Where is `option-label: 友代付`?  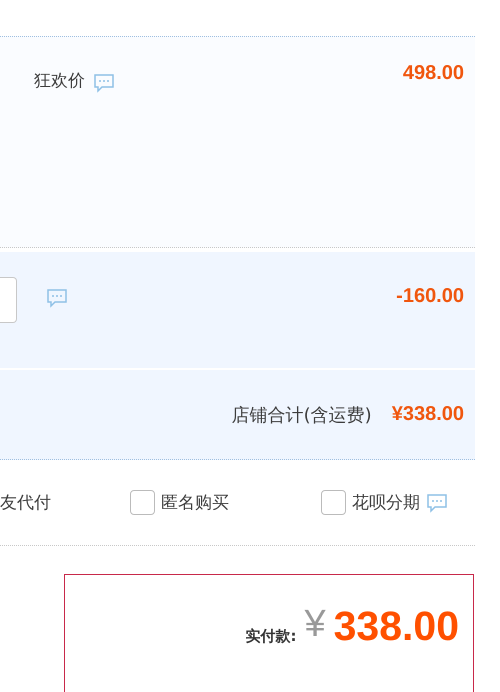 option-label: 友代付 is located at coordinates (65, 502).